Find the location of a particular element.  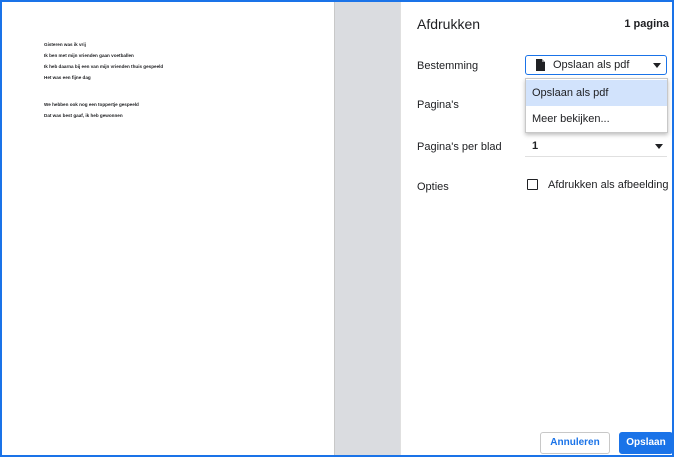

cancel-button: Annuleren is located at coordinates (575, 443).